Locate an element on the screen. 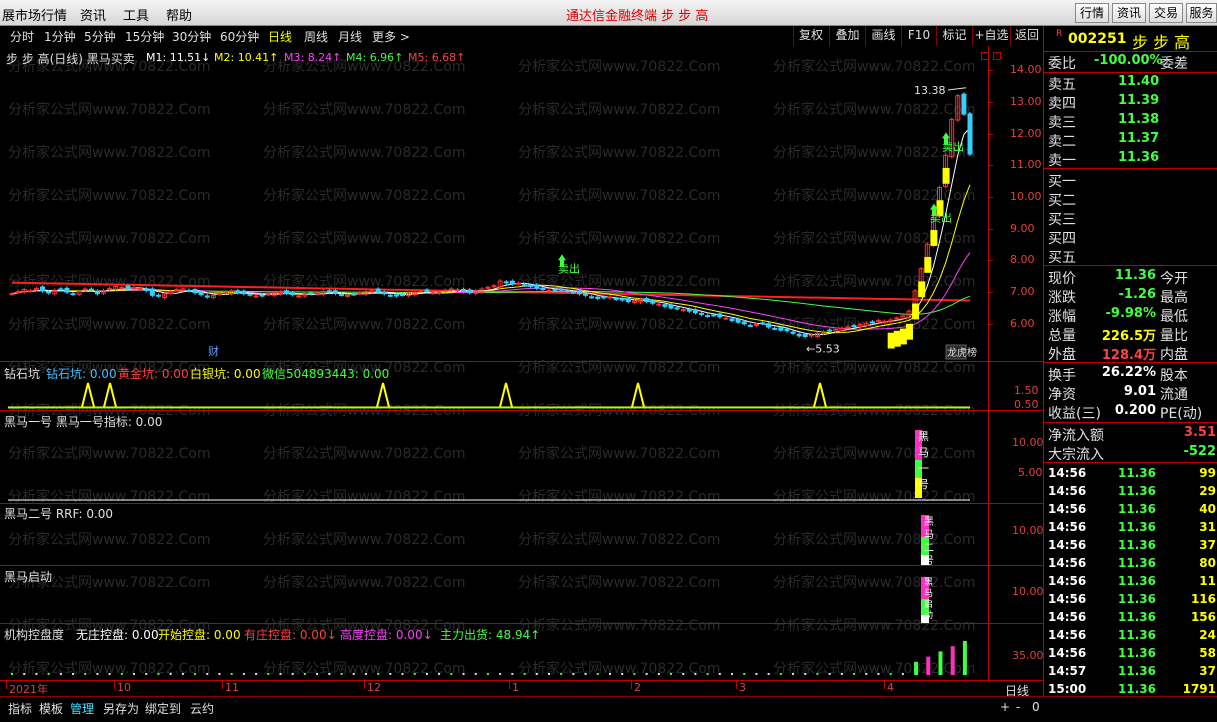 This screenshot has height=722, width=1217. period-monthly: 月线 is located at coordinates (350, 36).